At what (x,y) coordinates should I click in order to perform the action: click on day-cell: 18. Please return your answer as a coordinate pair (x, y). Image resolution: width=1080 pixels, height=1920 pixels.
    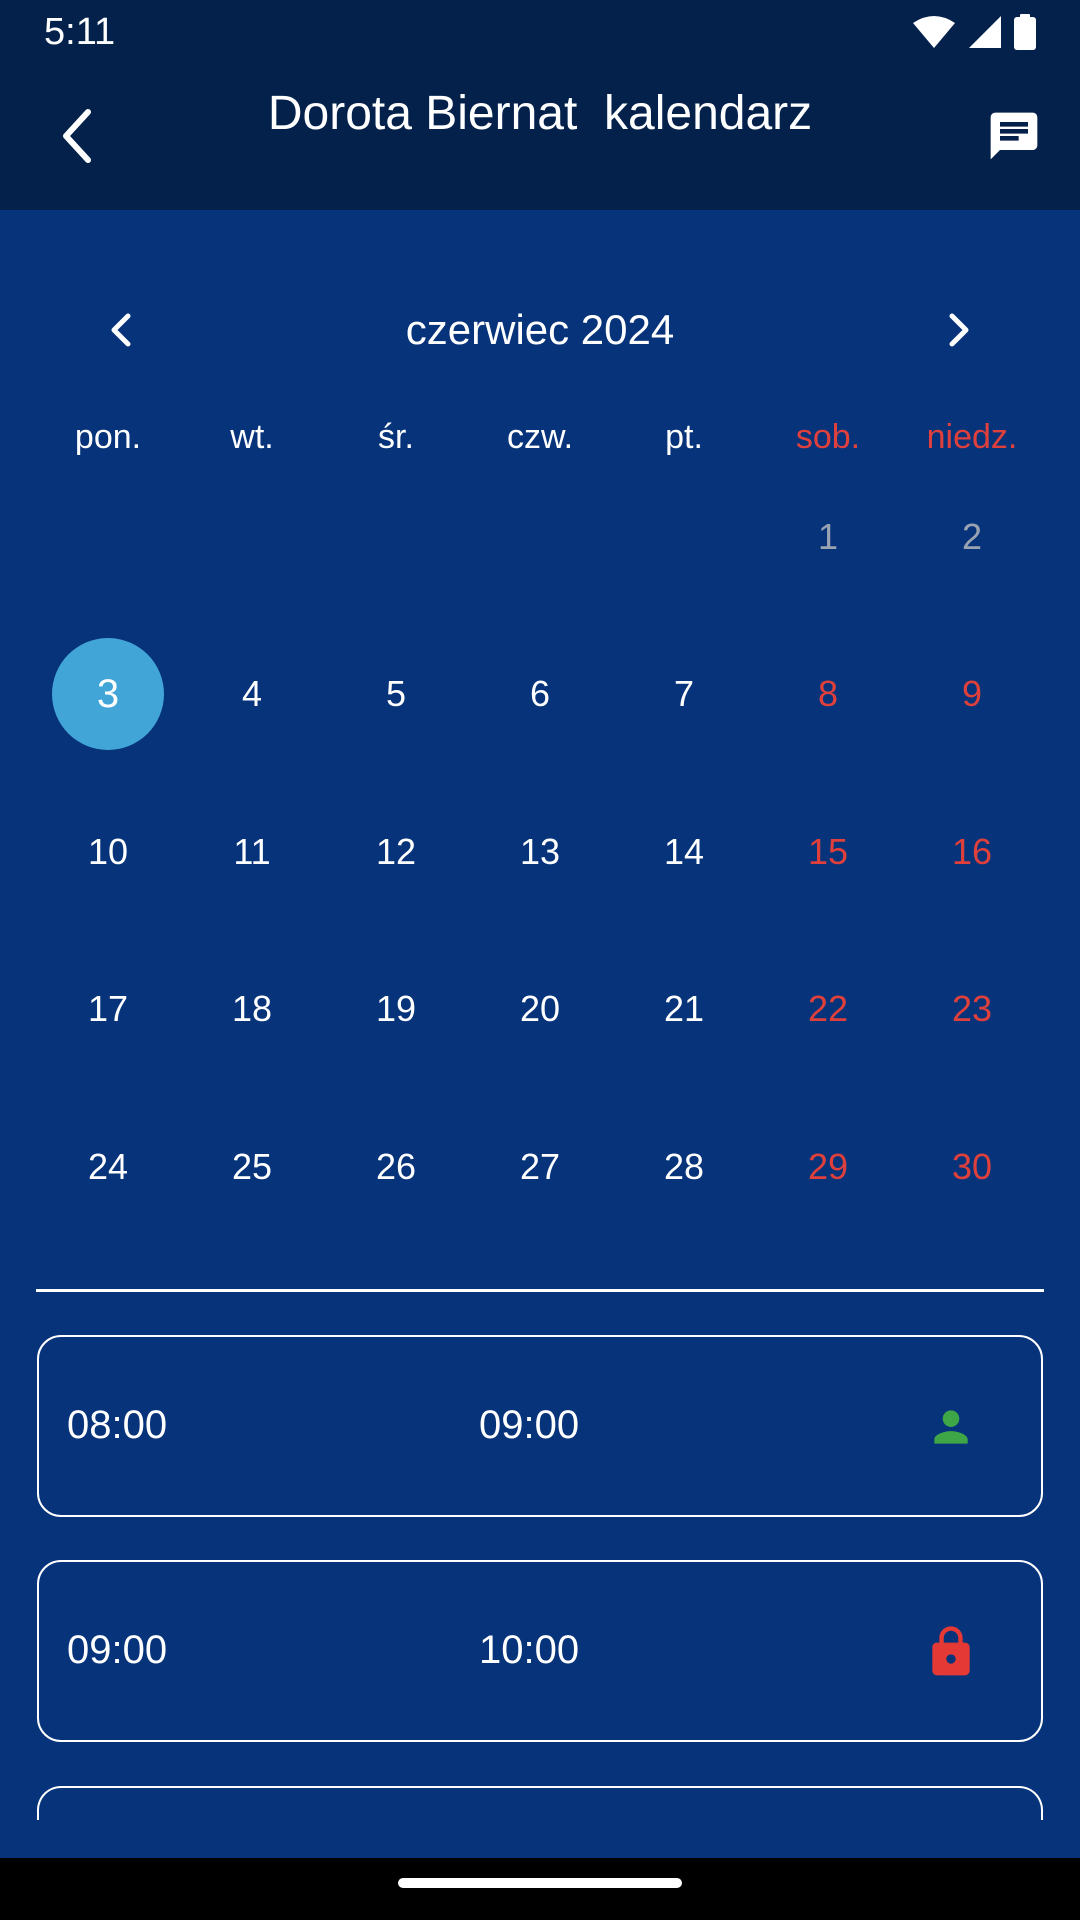
    Looking at the image, I should click on (252, 1010).